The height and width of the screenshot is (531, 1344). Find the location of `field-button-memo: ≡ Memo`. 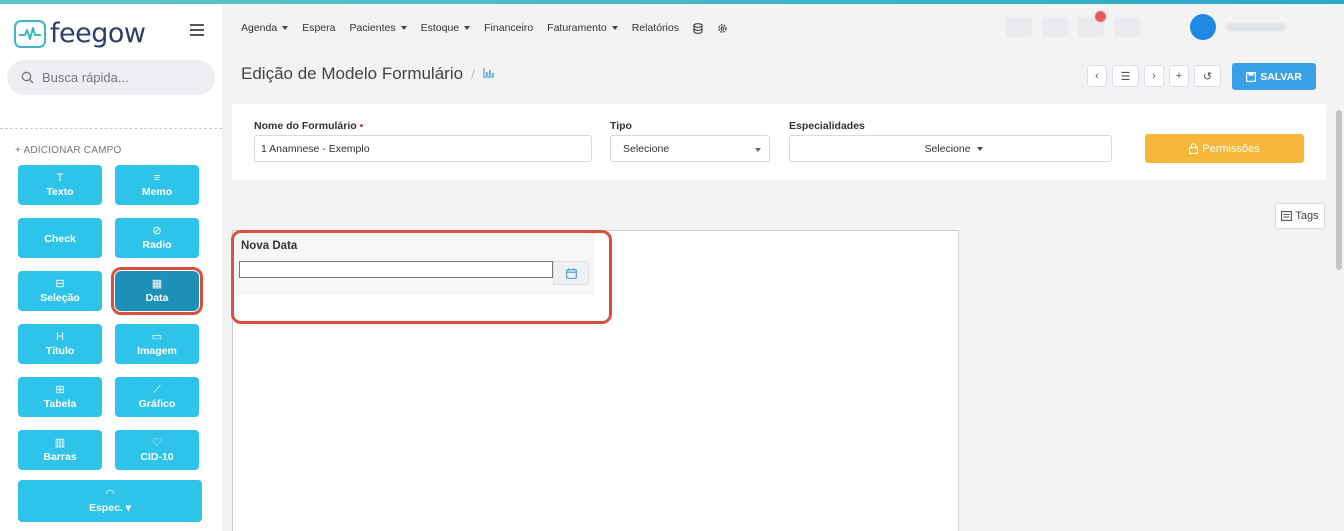

field-button-memo: ≡ Memo is located at coordinates (157, 185).